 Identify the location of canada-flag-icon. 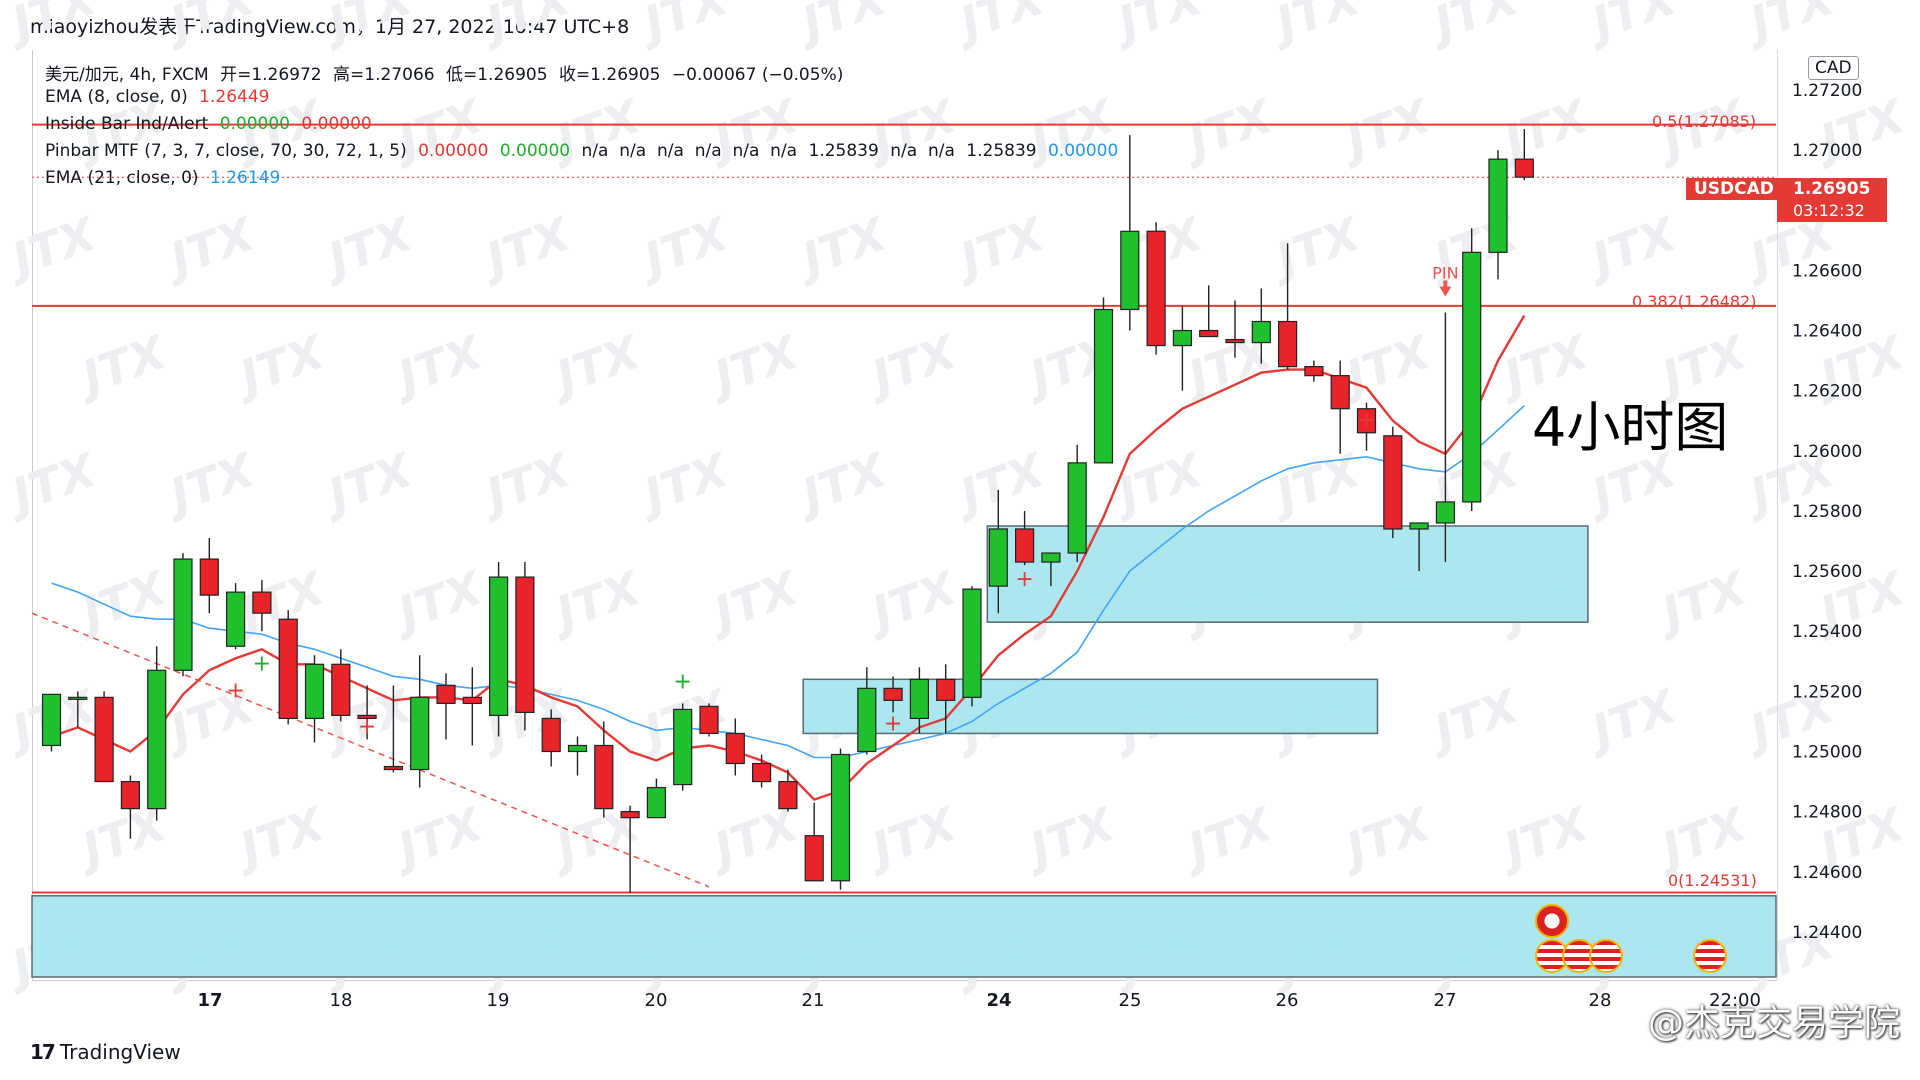
(1552, 921).